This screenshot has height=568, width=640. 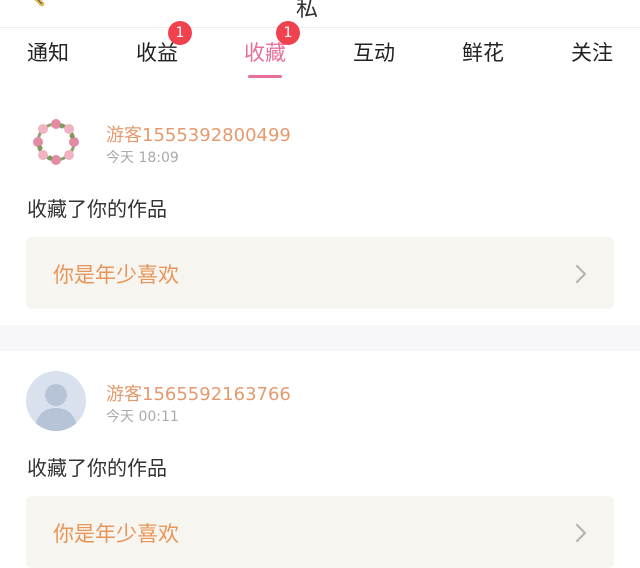 I want to click on tab-earnings: 收益 1, so click(x=159, y=49).